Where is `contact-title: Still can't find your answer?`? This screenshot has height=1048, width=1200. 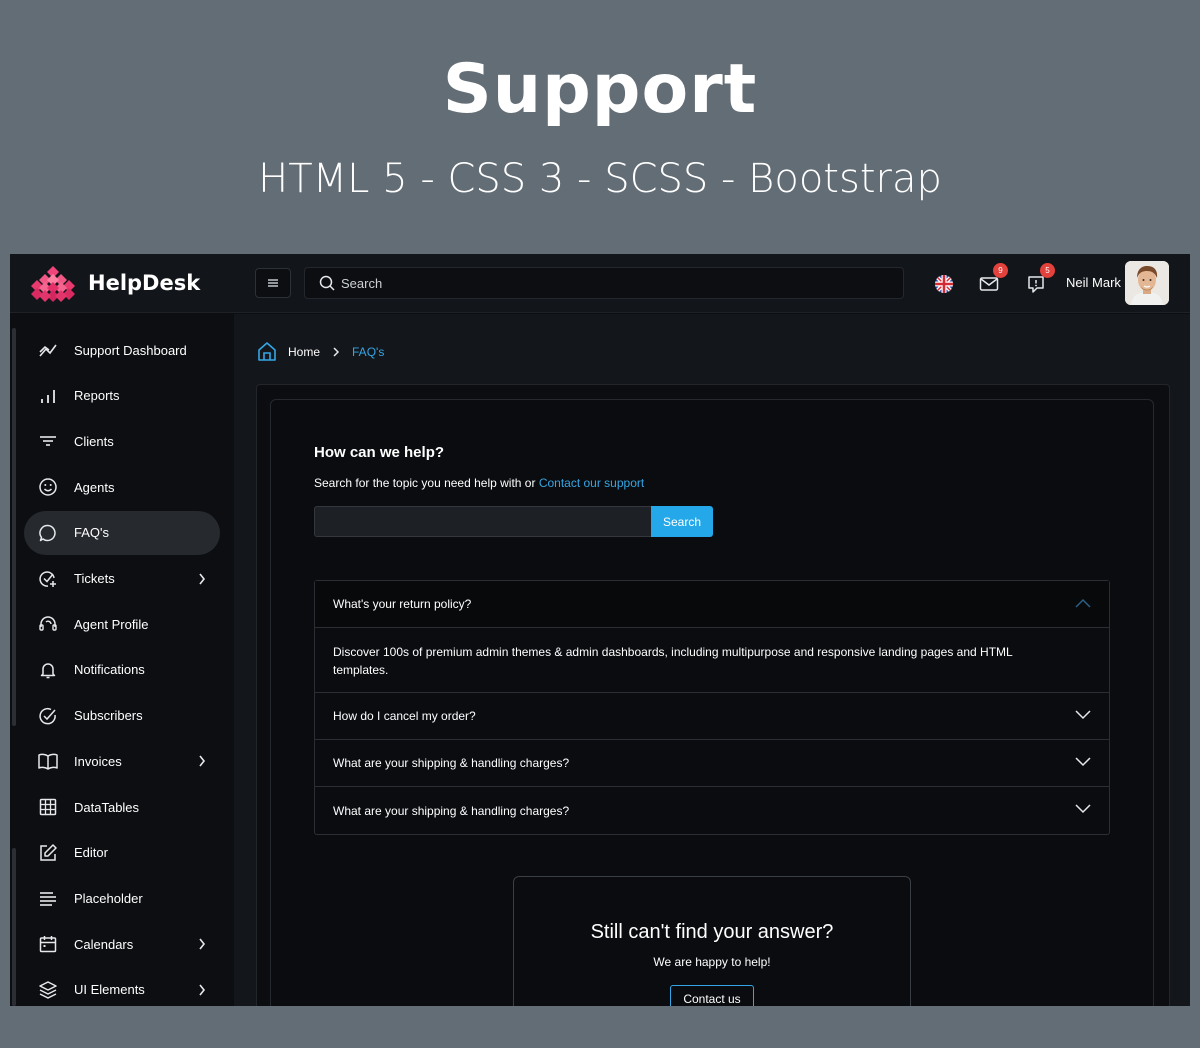 contact-title: Still can't find your answer? is located at coordinates (712, 932).